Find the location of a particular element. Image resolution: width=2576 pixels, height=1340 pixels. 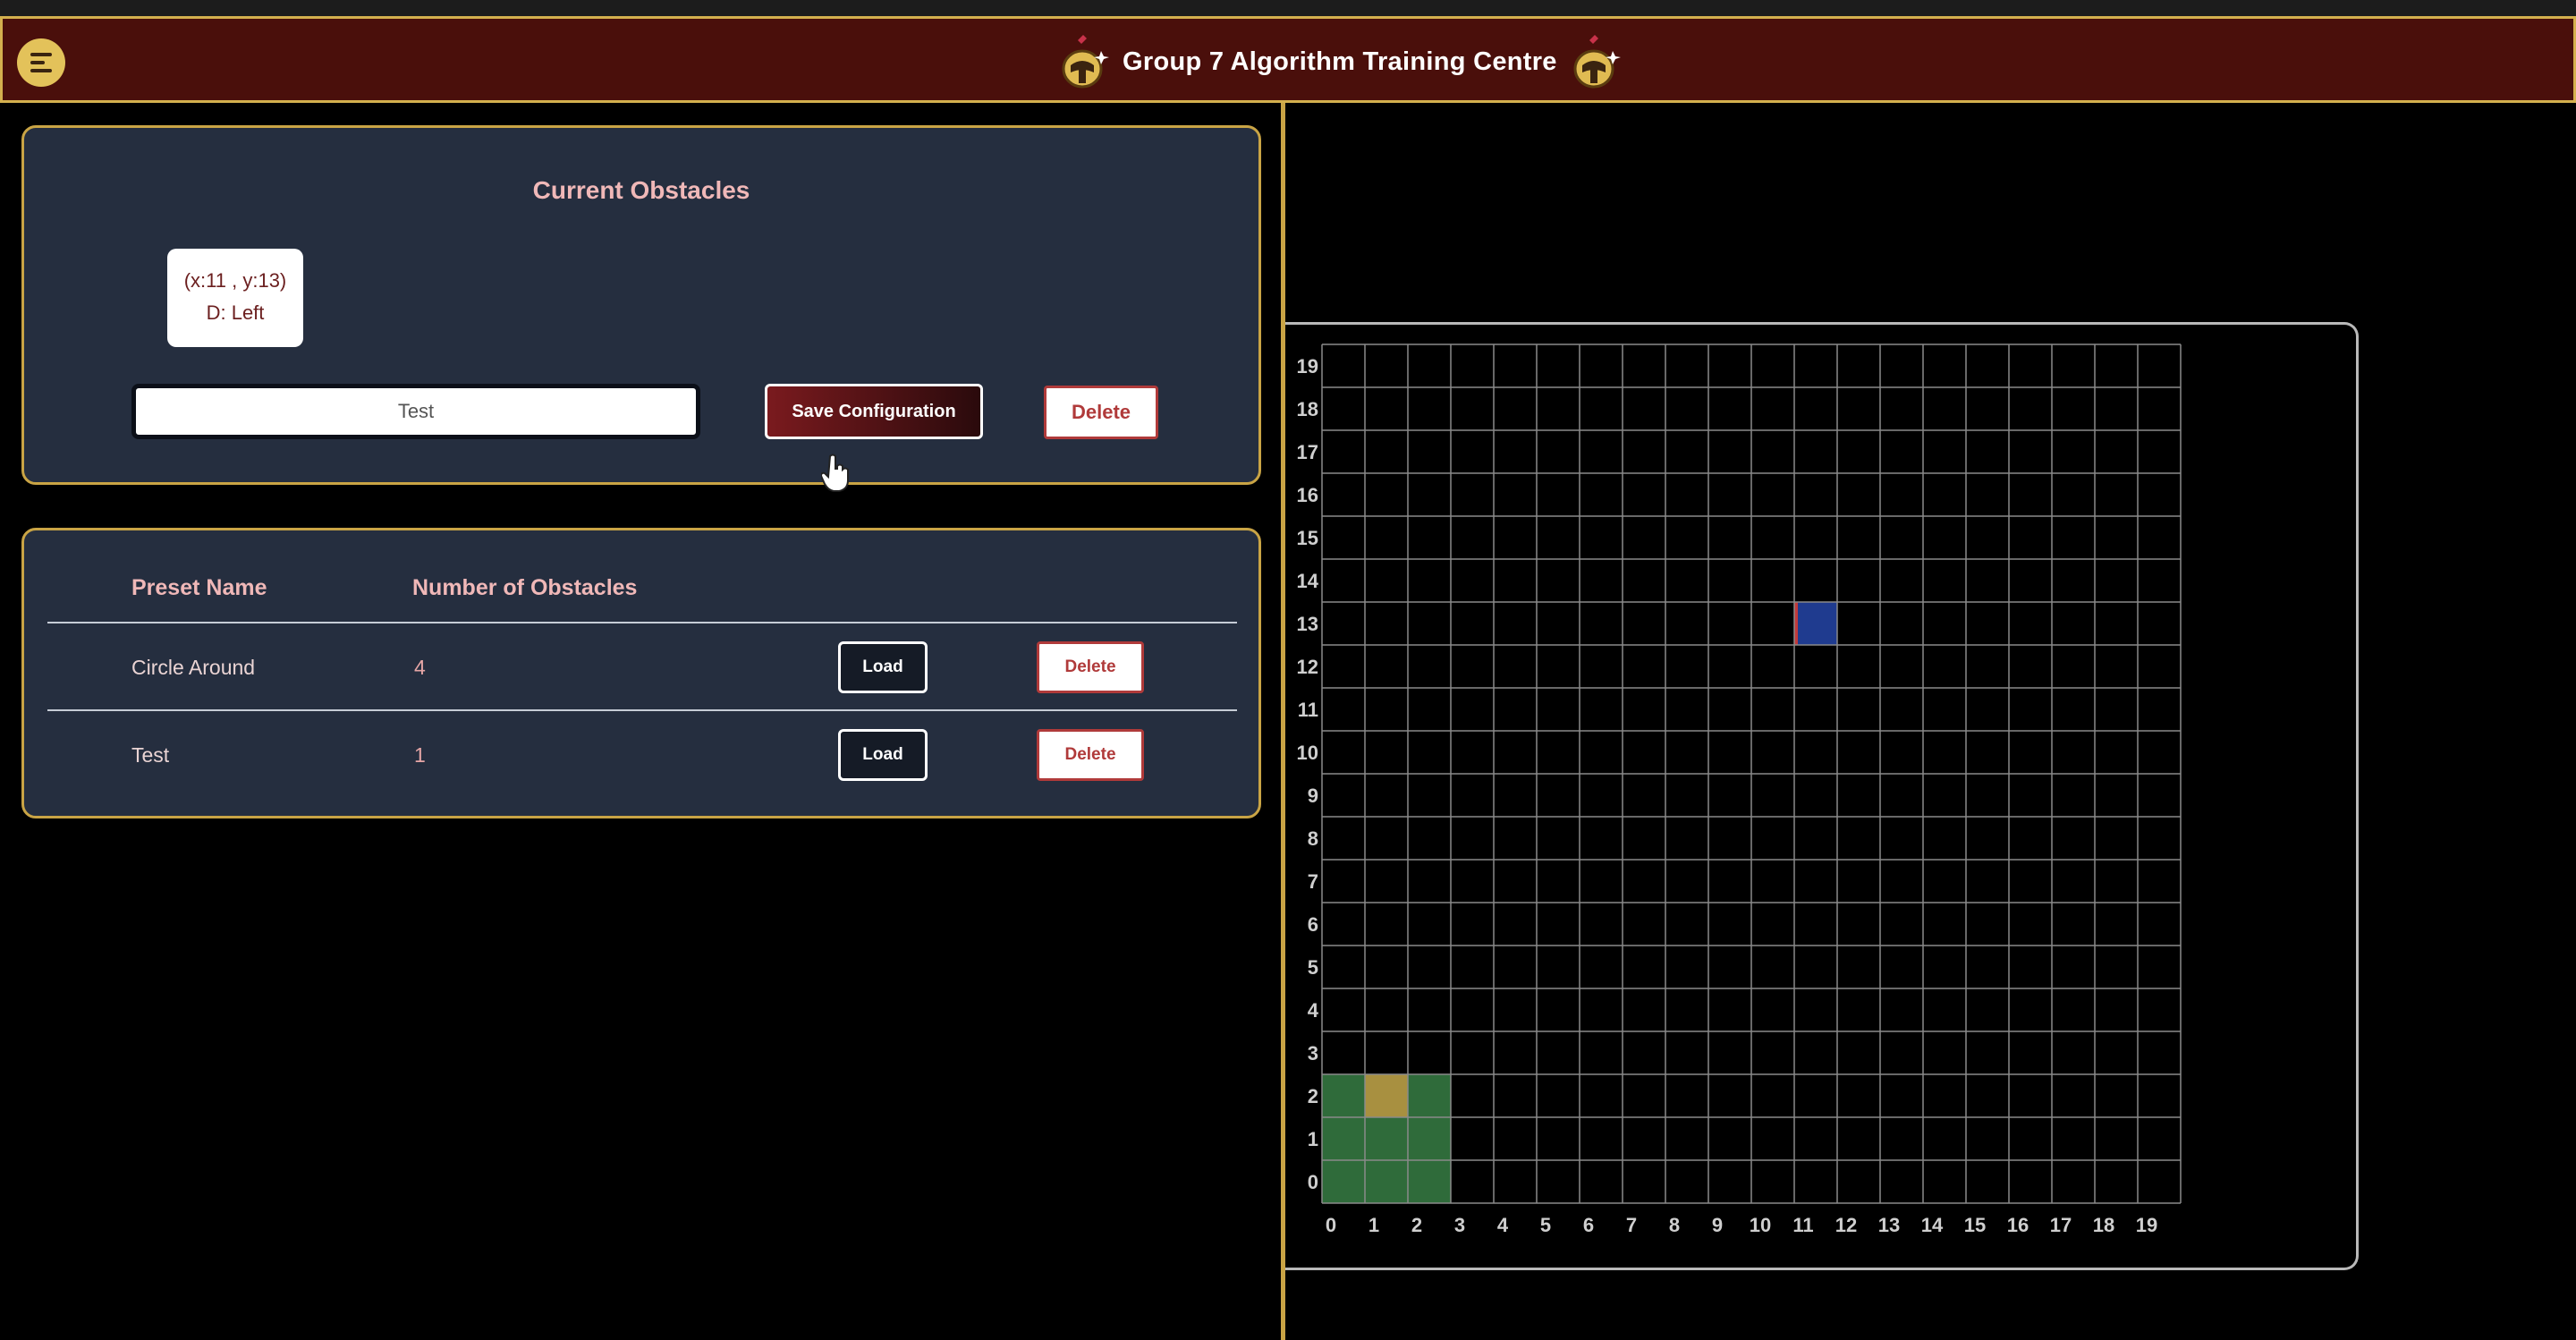

obstacle-coords: (x:11 , y:13) is located at coordinates (235, 280).